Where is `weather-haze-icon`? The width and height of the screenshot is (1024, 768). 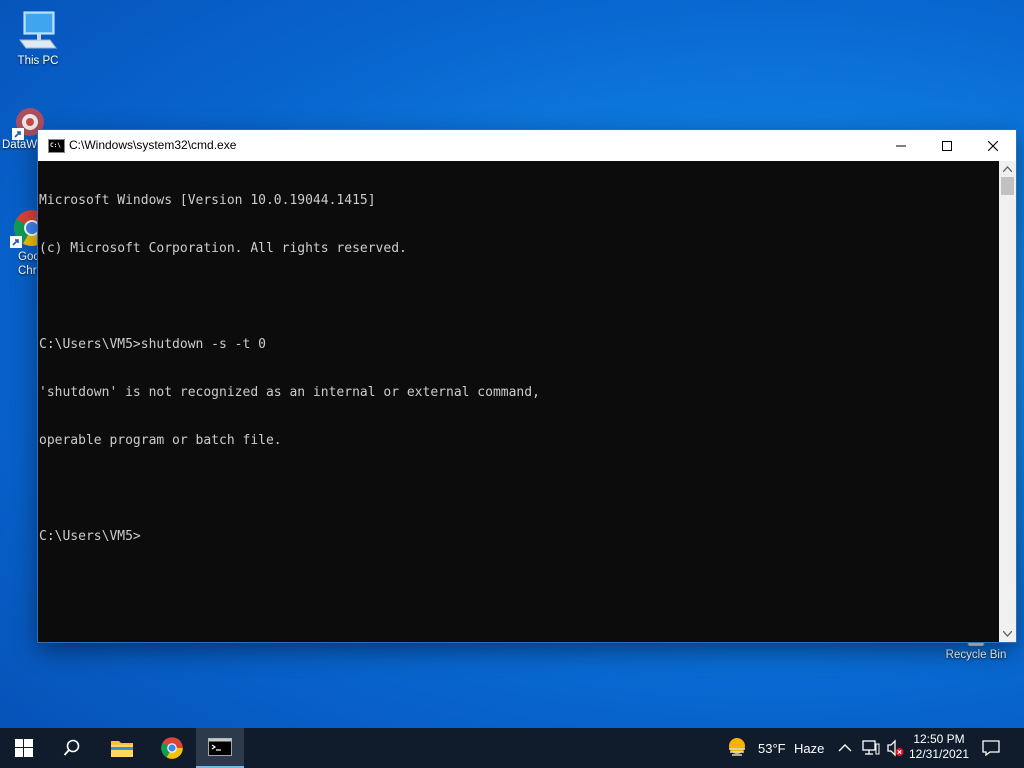
weather-haze-icon is located at coordinates (737, 747).